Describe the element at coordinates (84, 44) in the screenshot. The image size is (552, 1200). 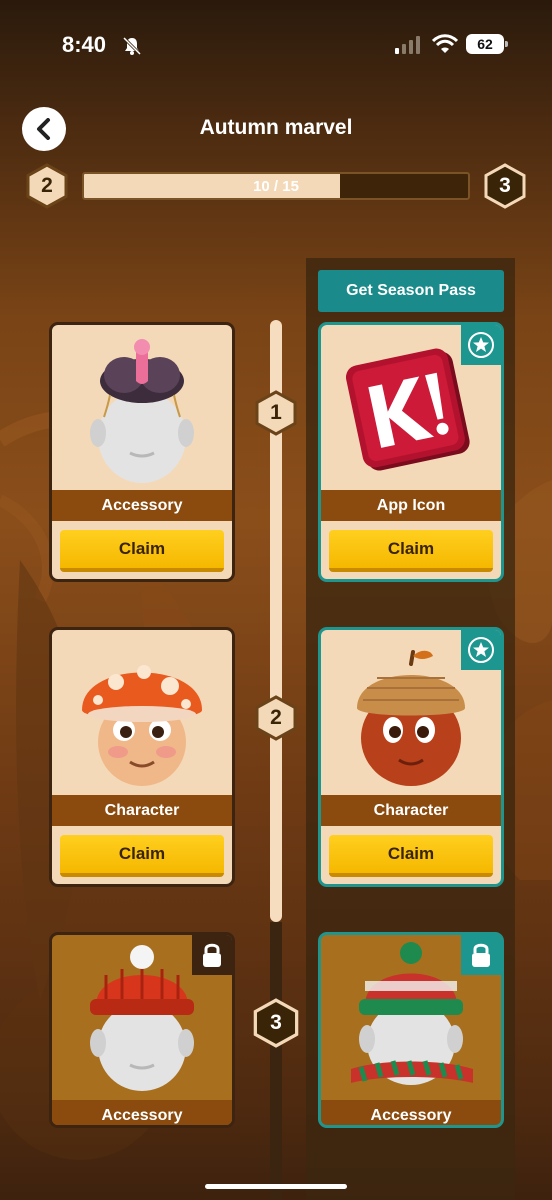
I see `status-time: 8:40` at that location.